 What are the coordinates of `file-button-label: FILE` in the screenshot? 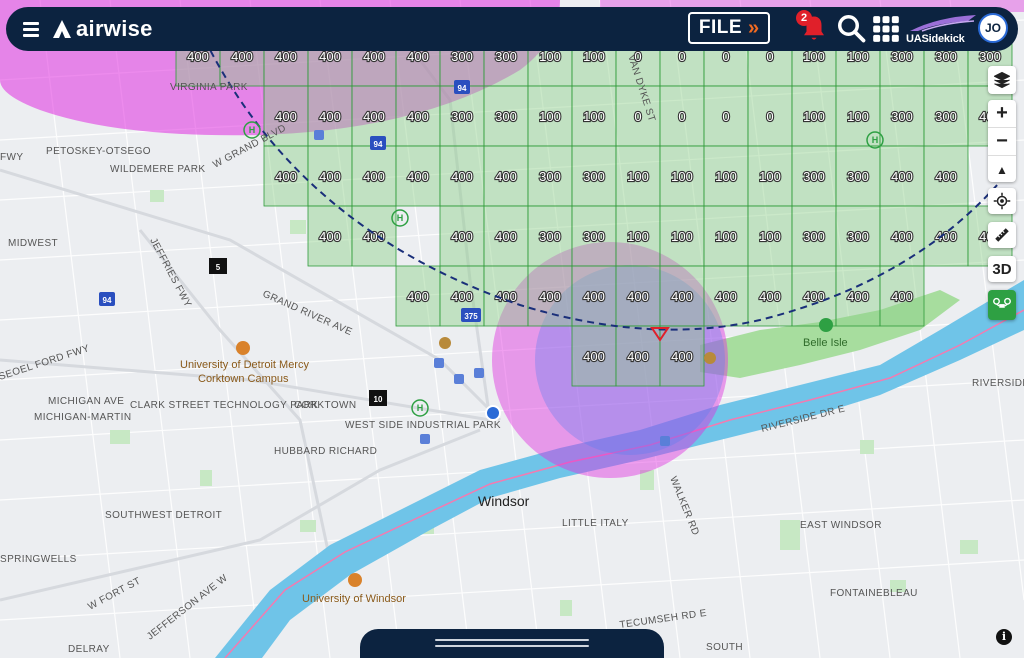 It's located at (720, 27).